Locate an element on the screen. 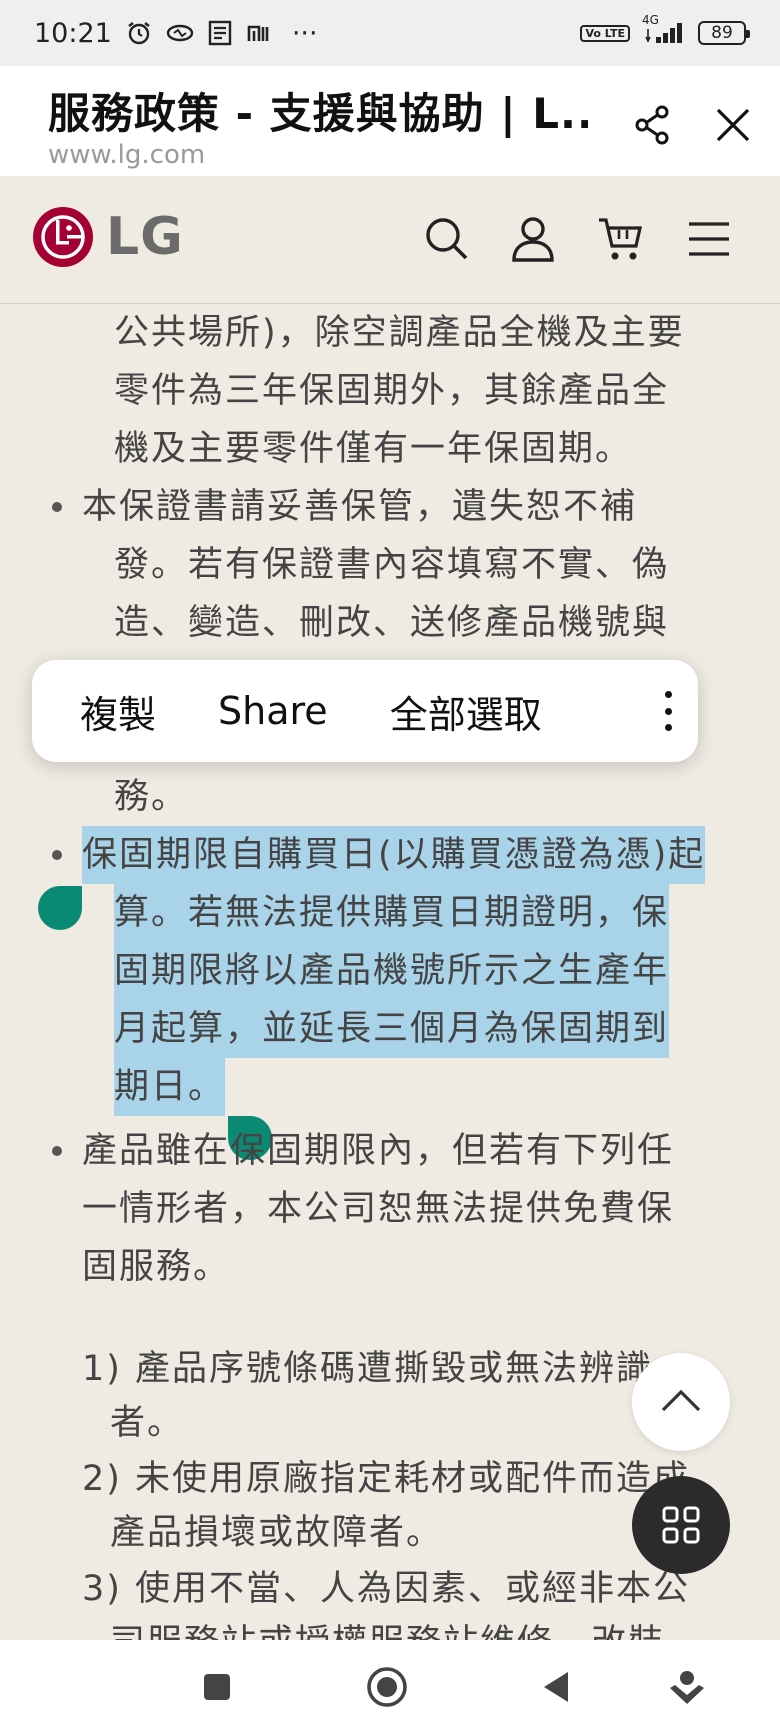 The width and height of the screenshot is (780, 1734). text-line: 一情形者，本公司恕無法提供免費保 is located at coordinates (378, 1209).